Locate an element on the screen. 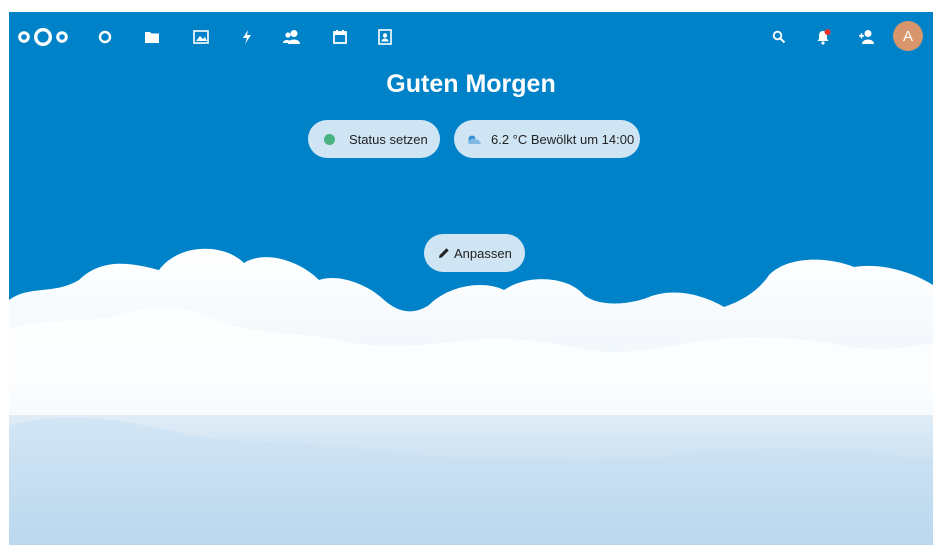 This screenshot has width=933, height=545. files-icon is located at coordinates (152, 37).